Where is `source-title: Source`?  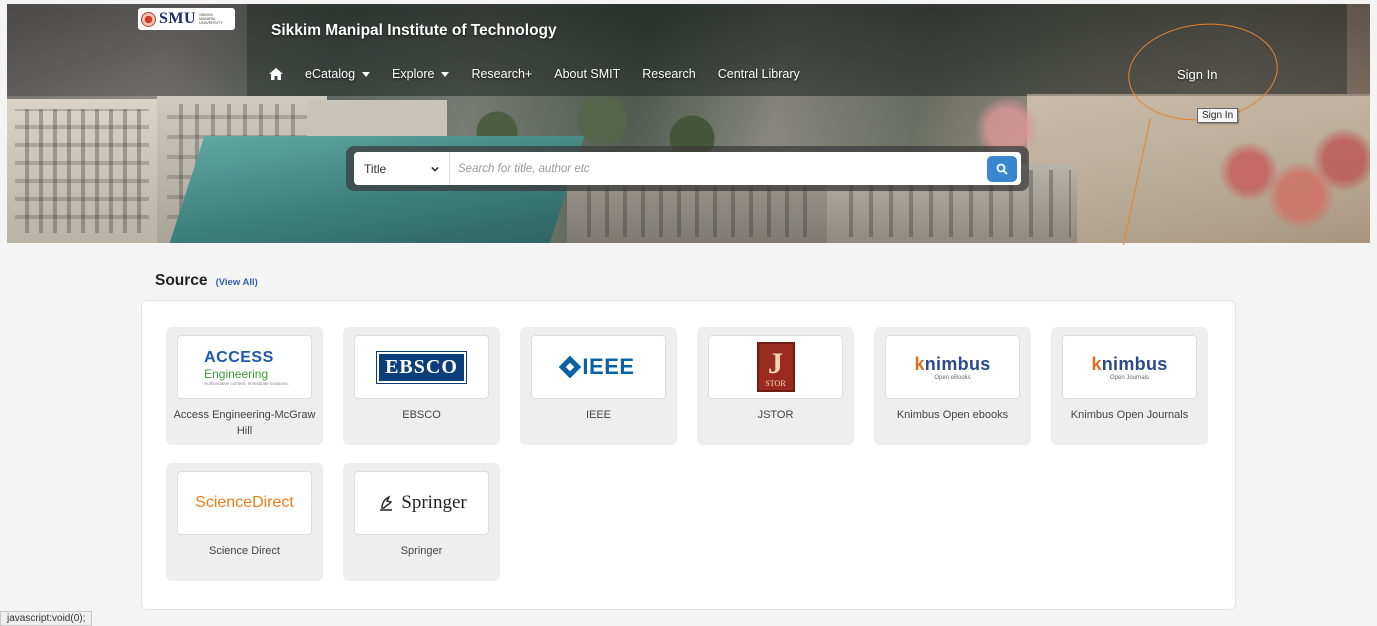
source-title: Source is located at coordinates (181, 280).